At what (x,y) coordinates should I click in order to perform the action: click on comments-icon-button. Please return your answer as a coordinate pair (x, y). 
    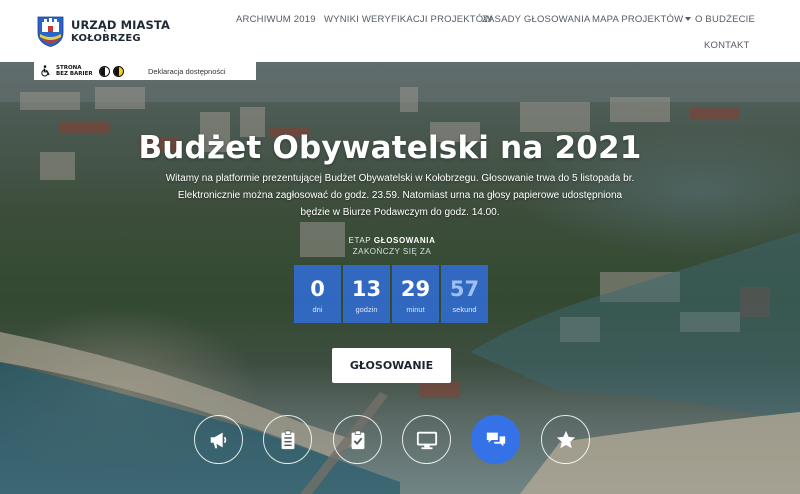
    Looking at the image, I should click on (495, 439).